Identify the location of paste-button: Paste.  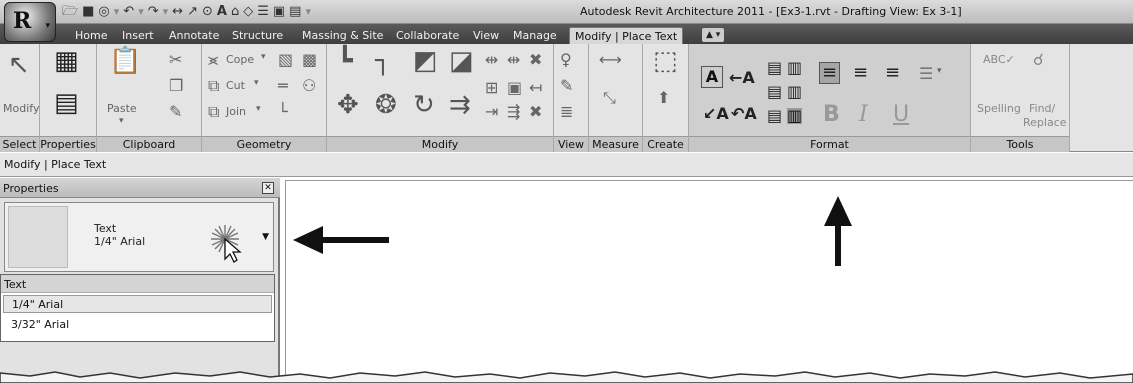
(122, 108).